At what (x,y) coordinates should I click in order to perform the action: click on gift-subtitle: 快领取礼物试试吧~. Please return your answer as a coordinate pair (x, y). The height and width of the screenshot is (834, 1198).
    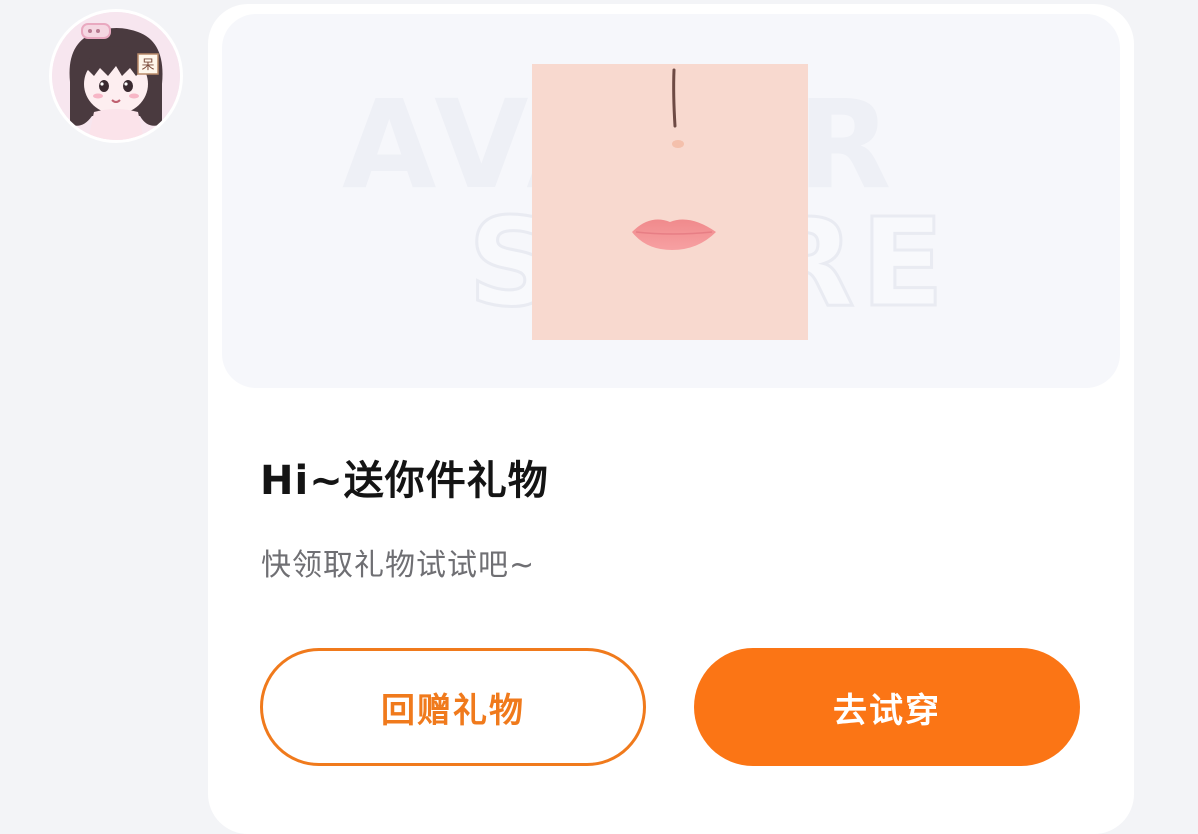
    Looking at the image, I should click on (398, 565).